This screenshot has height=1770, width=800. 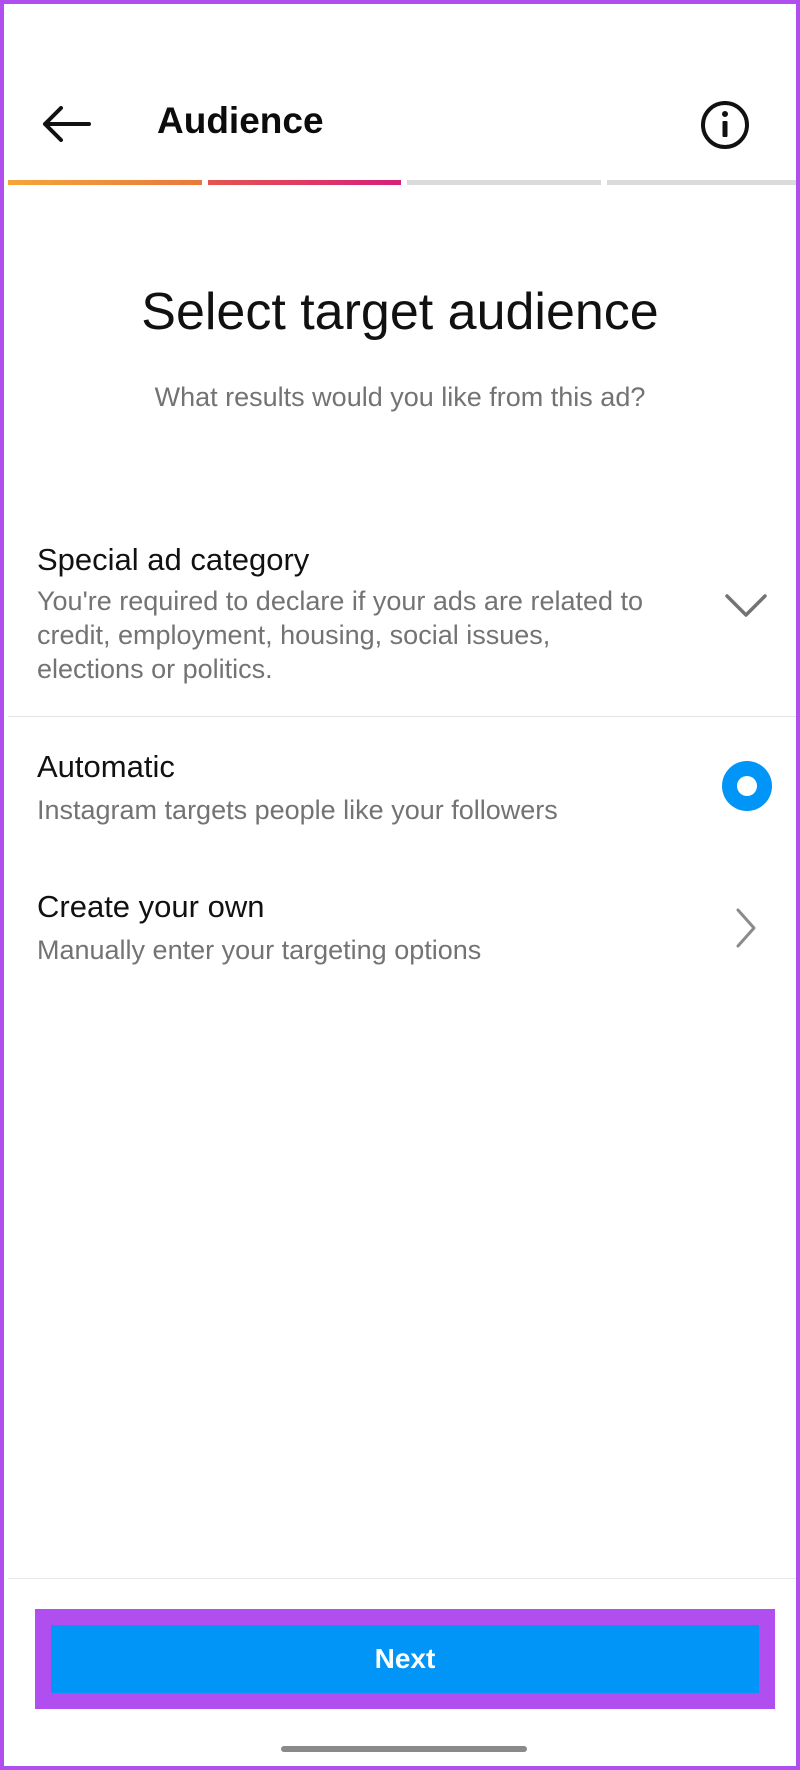 I want to click on chevron-down-icon, so click(x=746, y=605).